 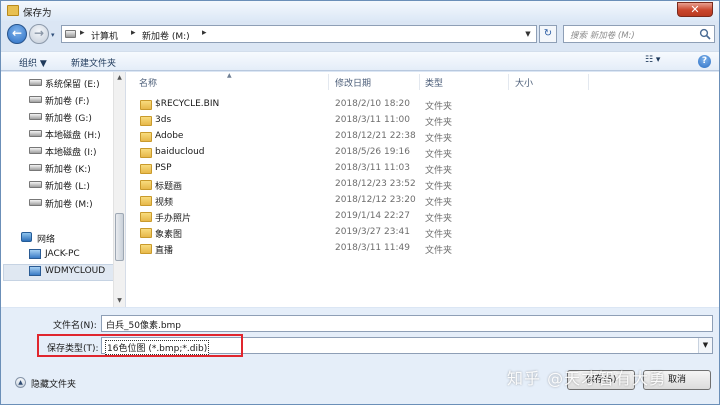 What do you see at coordinates (705, 34) in the screenshot?
I see `search-icon` at bounding box center [705, 34].